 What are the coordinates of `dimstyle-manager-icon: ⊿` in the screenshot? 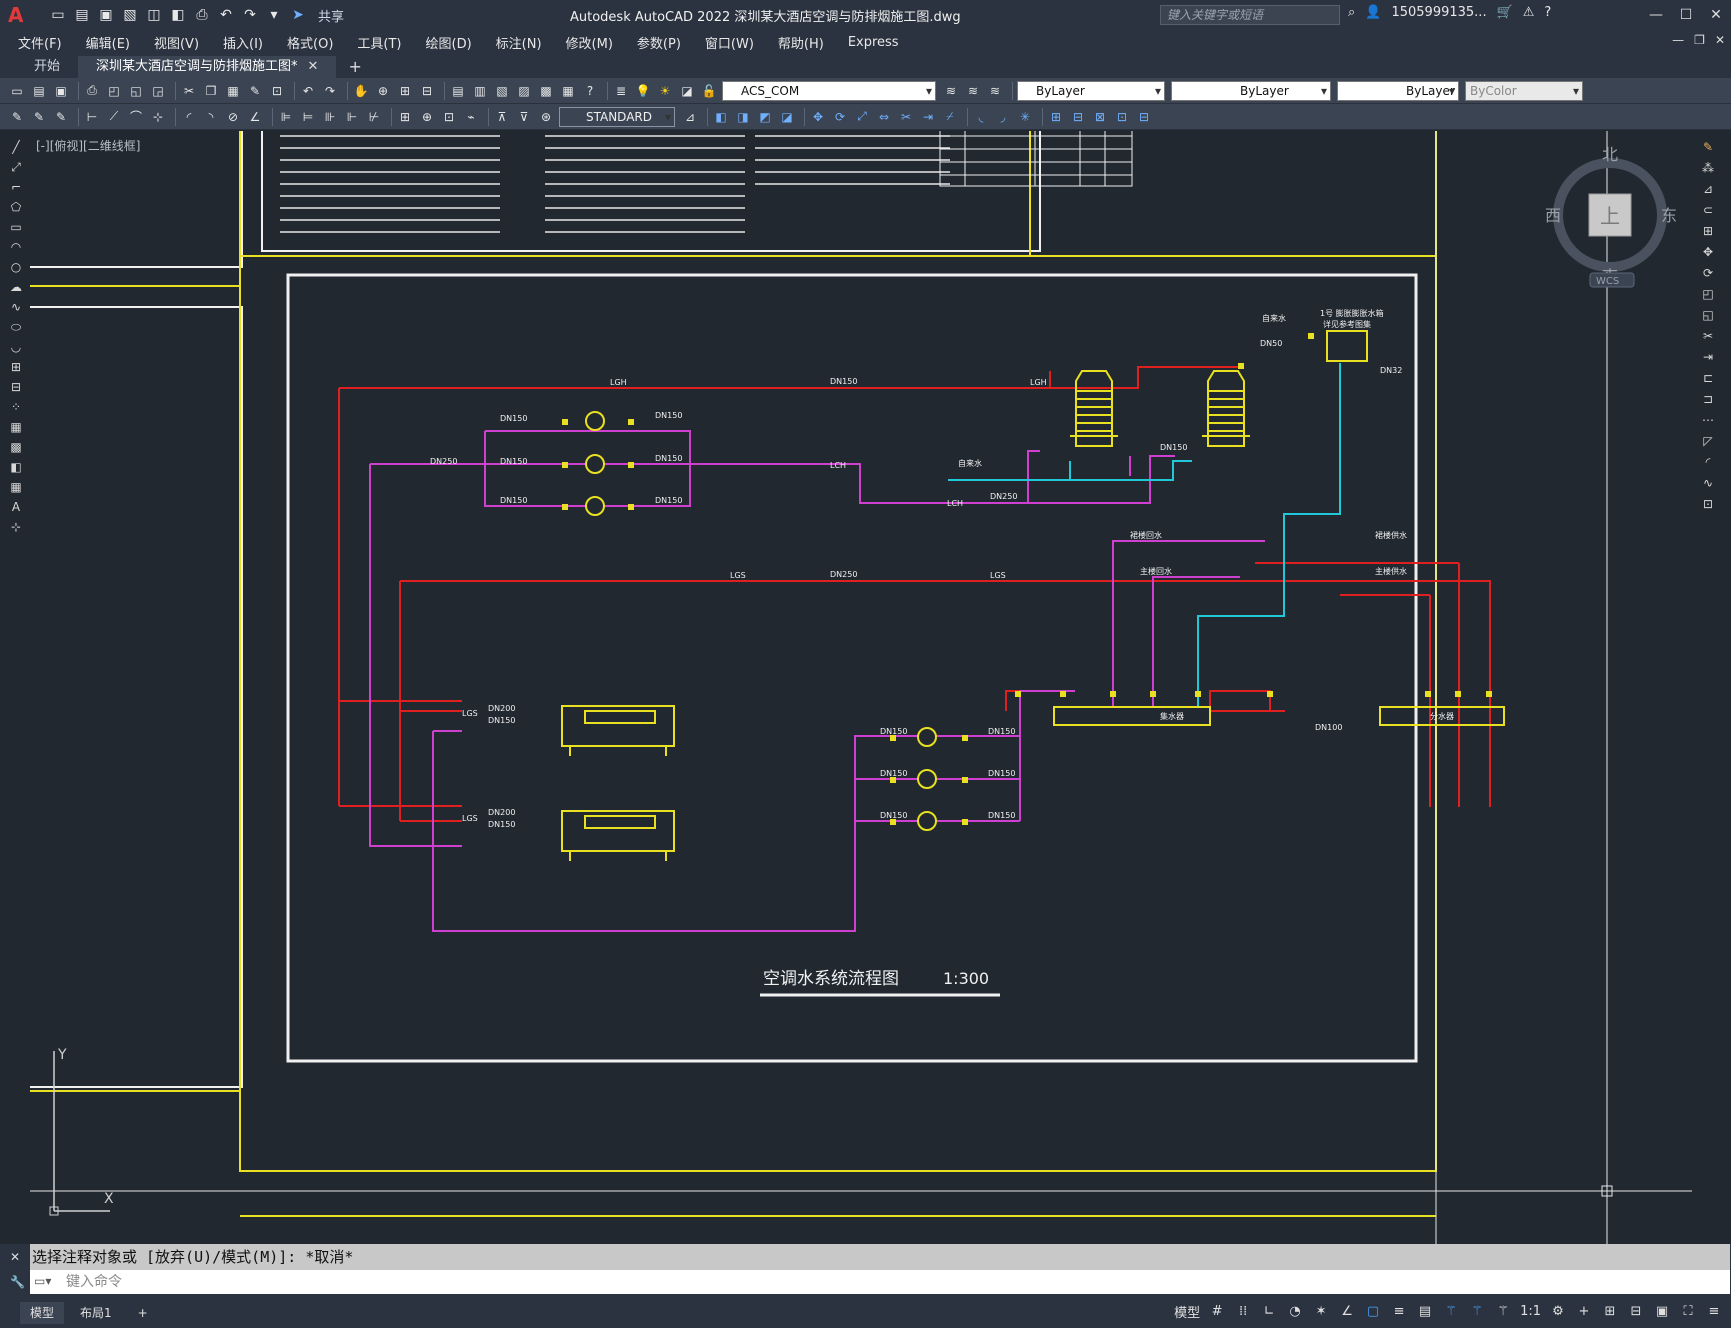 It's located at (690, 117).